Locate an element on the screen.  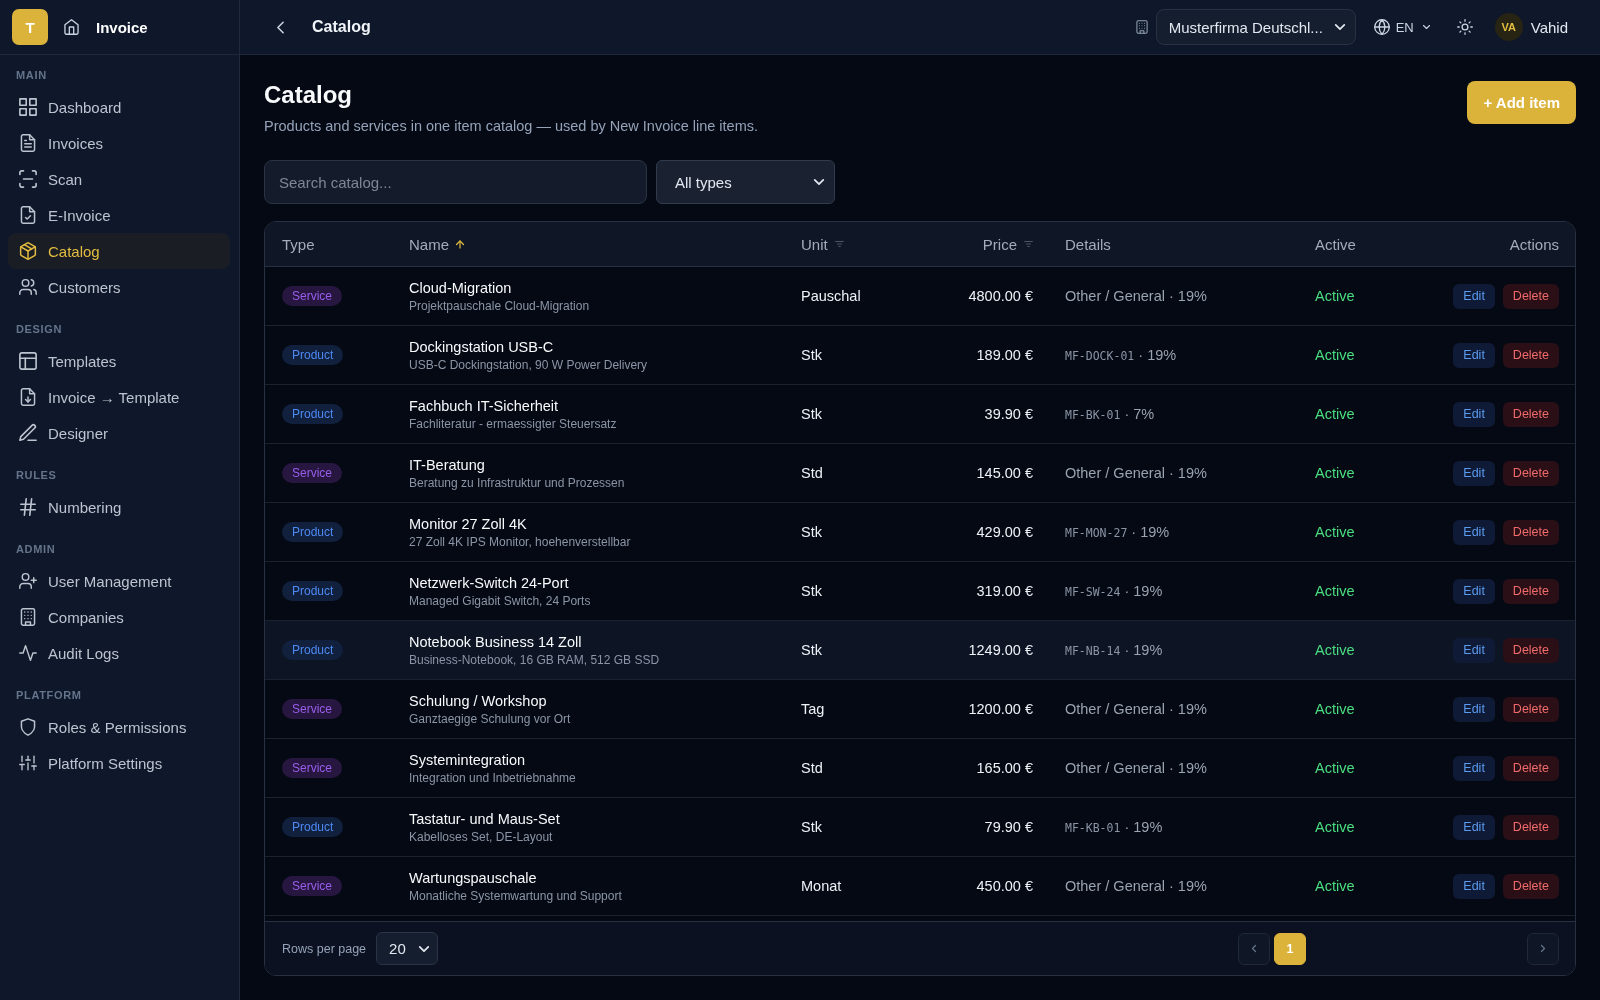
sidebar-item: Audit Logs is located at coordinates (119, 653).